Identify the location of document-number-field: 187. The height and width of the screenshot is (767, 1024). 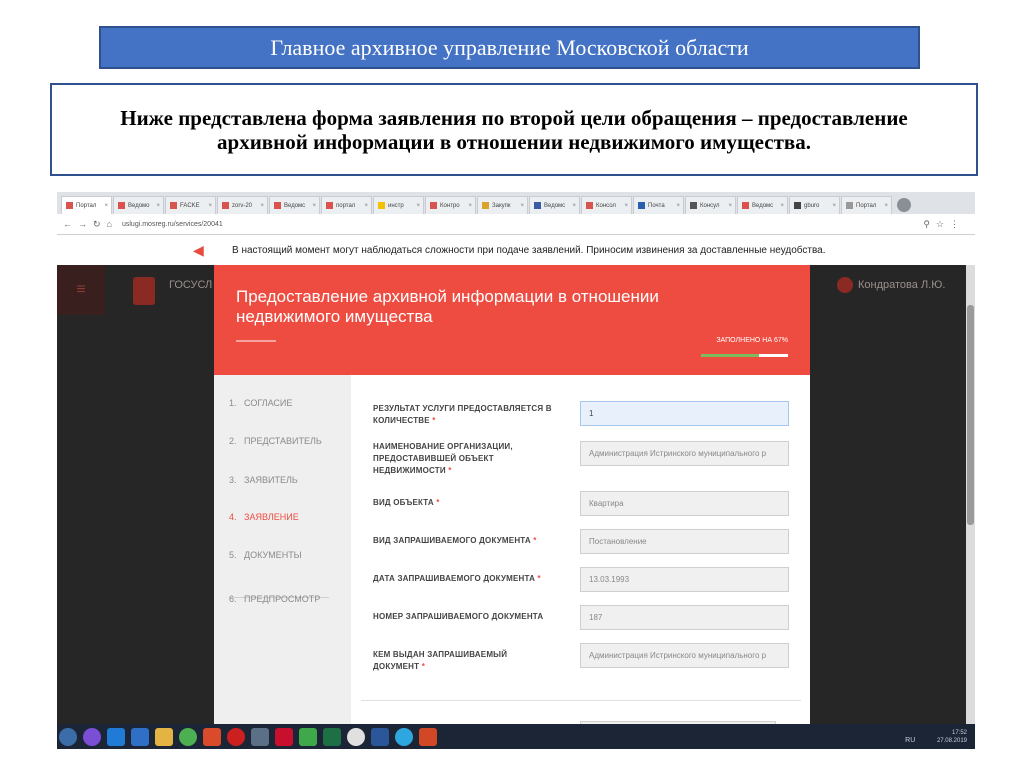
(684, 617).